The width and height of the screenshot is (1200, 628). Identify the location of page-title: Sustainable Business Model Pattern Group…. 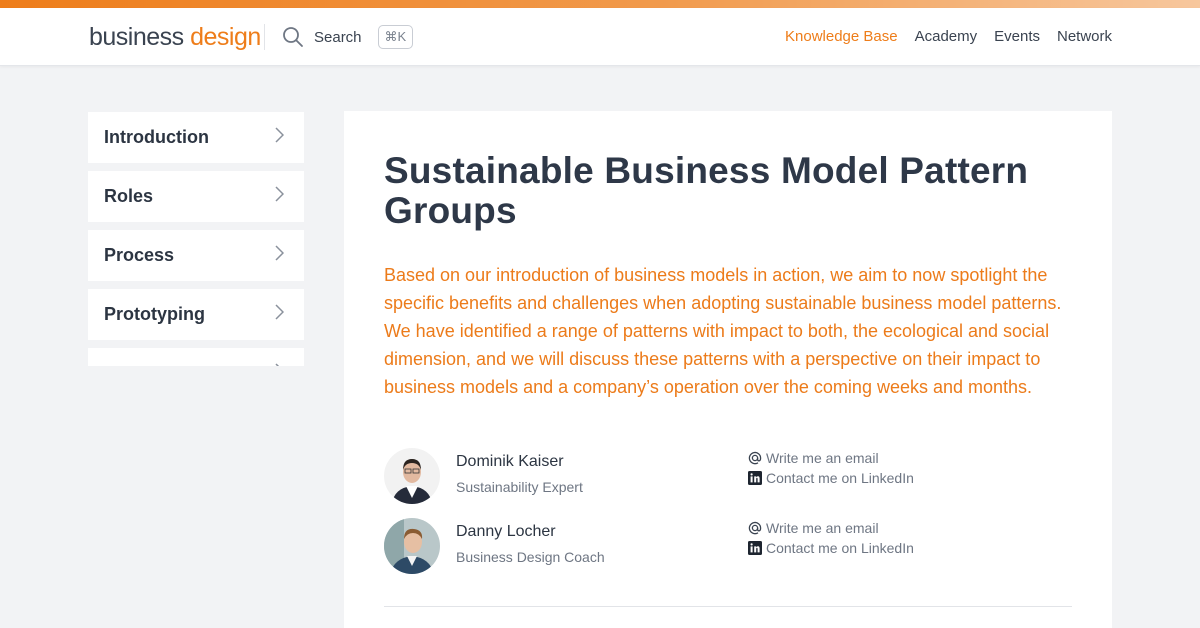
(706, 190).